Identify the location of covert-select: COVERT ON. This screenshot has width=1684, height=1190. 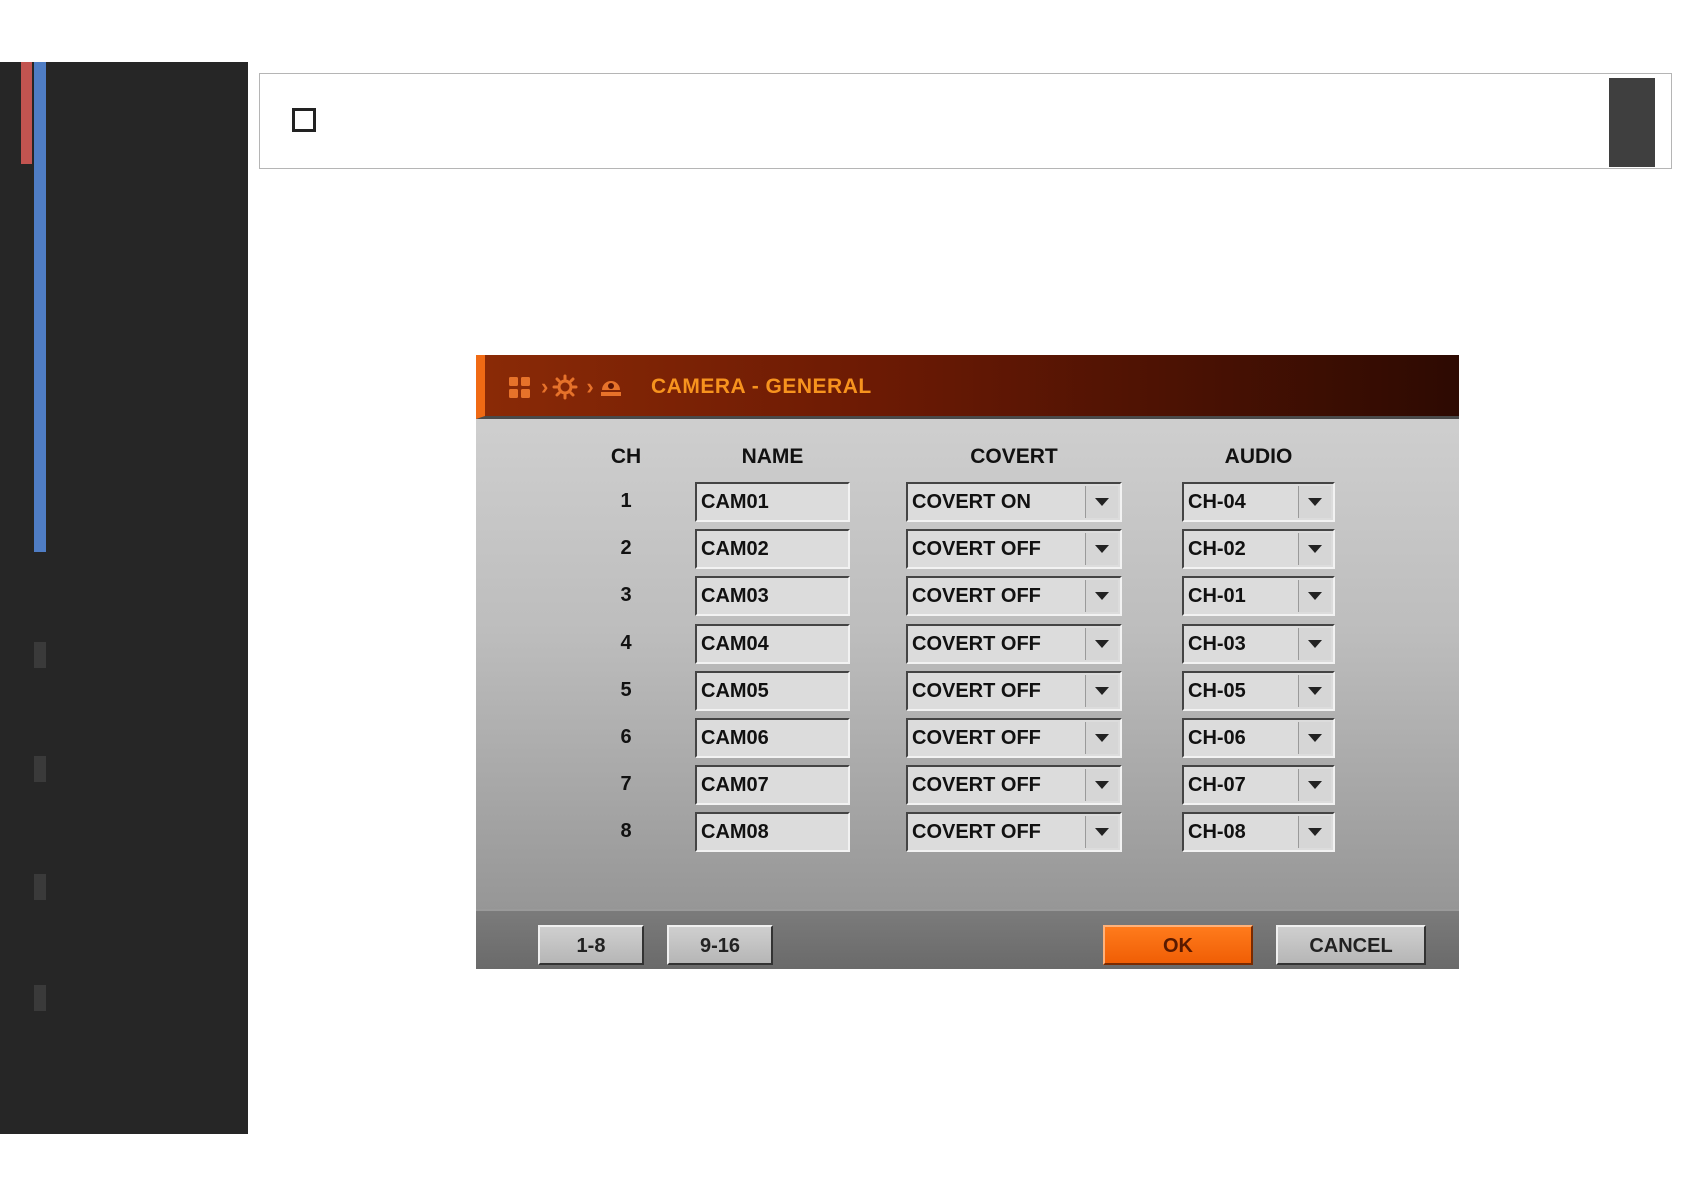
(1014, 502).